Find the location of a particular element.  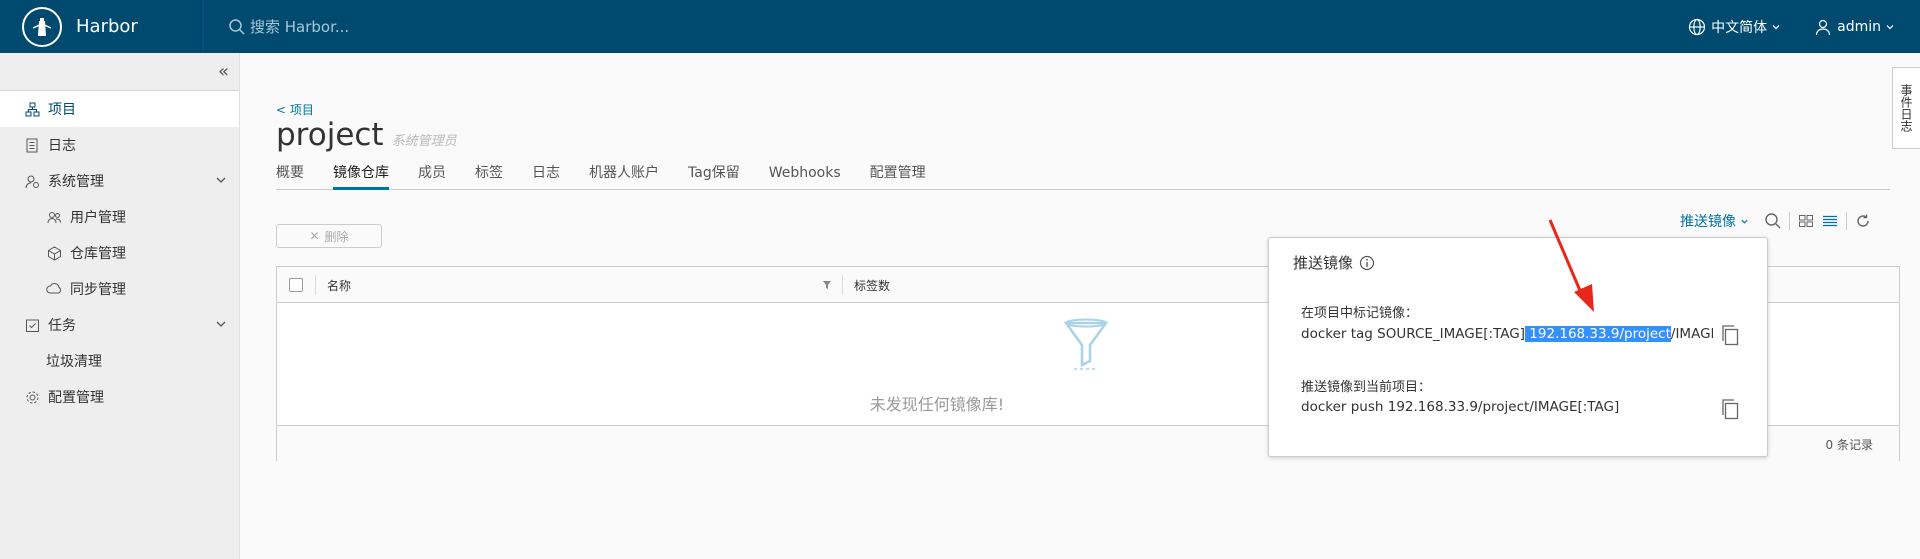

sidebar-item-users: 用户管理 is located at coordinates (119, 217).